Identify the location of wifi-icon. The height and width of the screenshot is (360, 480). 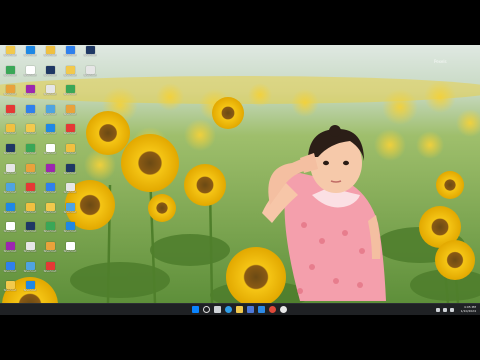
(445, 310).